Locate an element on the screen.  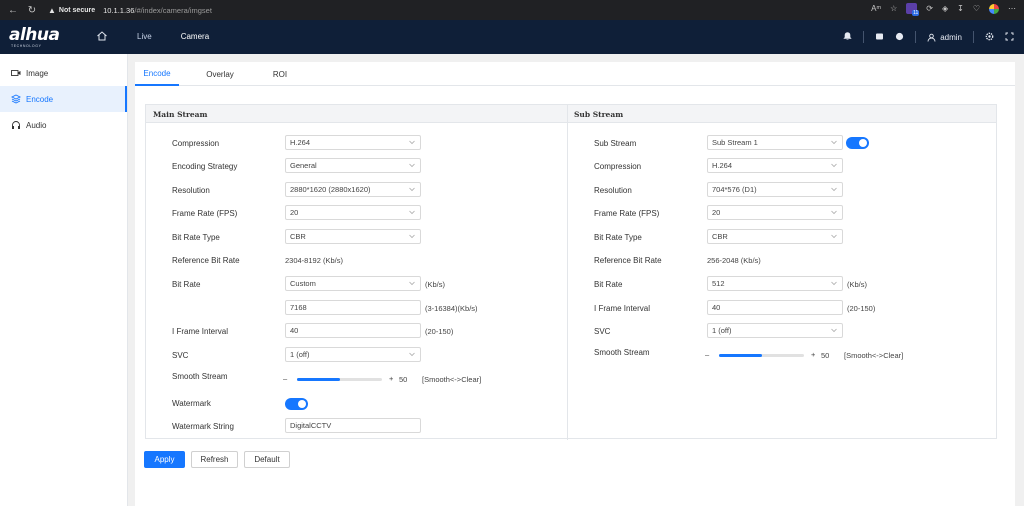
reference-bit-rate-label: Reference Bit Rate is located at coordinates (206, 260).